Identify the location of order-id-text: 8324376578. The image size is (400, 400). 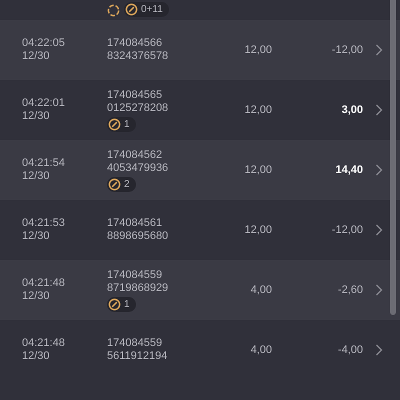
(138, 56).